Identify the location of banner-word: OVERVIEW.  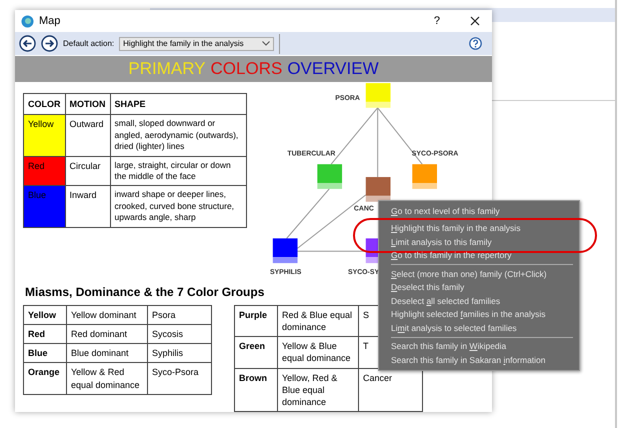
(333, 69).